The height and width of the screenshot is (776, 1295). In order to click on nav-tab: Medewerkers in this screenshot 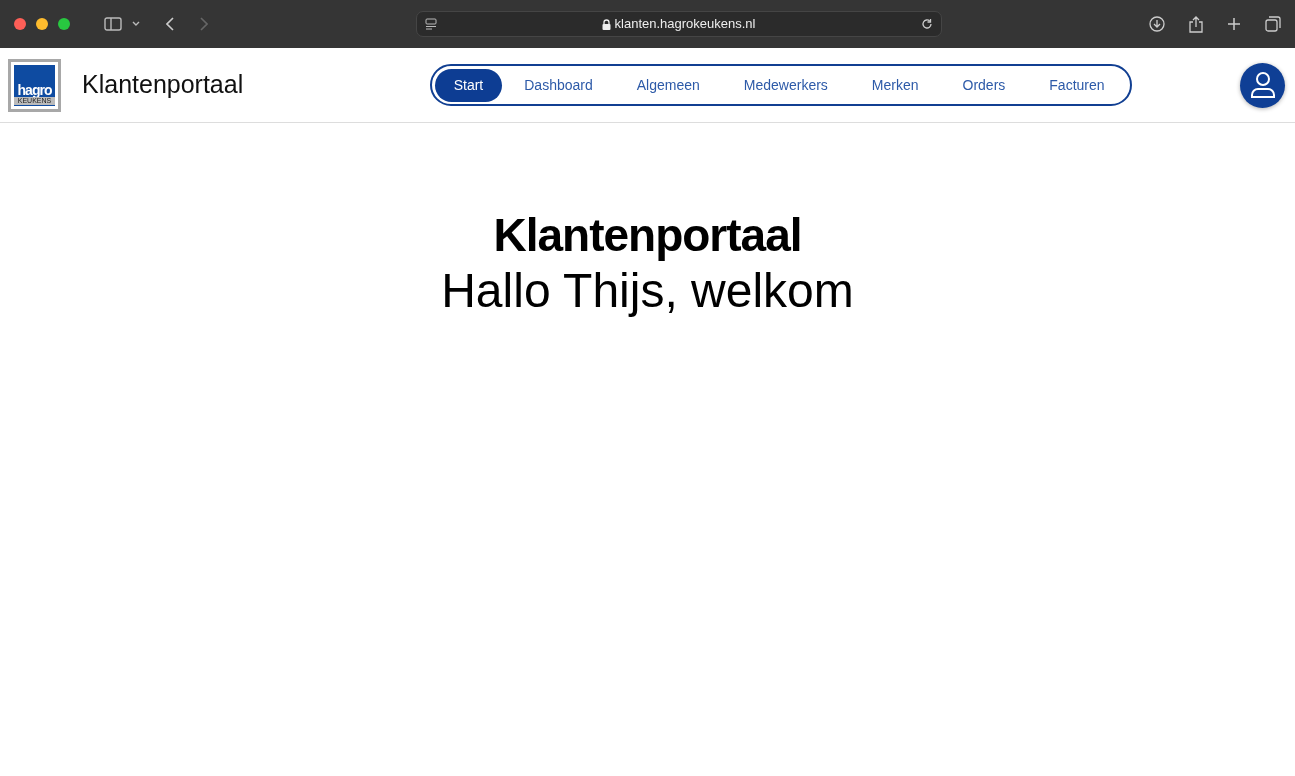, I will do `click(785, 85)`.